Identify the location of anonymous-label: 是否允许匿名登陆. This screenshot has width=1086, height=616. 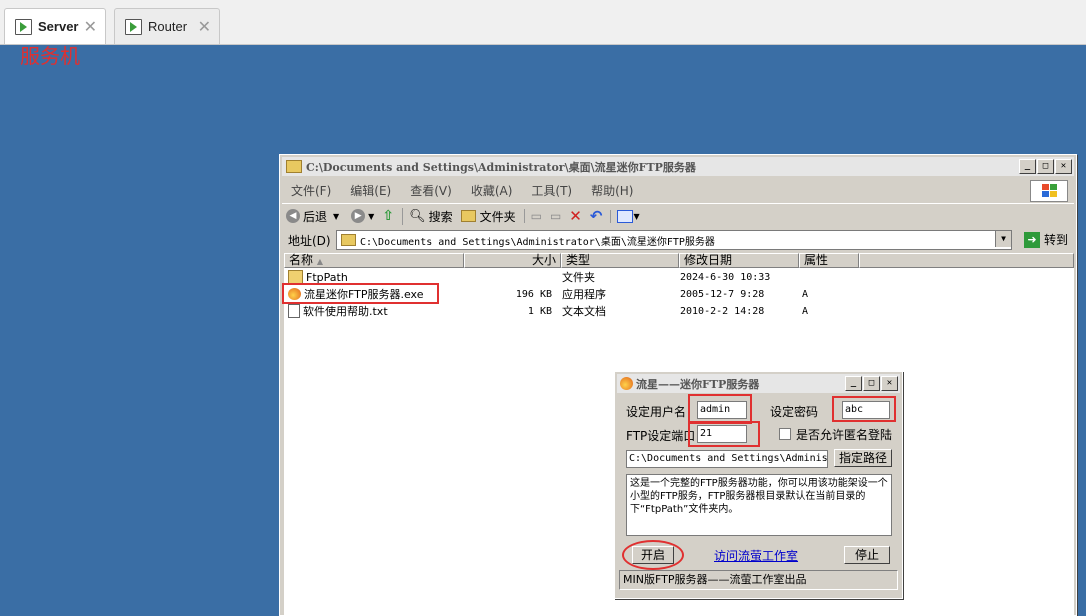
(844, 435).